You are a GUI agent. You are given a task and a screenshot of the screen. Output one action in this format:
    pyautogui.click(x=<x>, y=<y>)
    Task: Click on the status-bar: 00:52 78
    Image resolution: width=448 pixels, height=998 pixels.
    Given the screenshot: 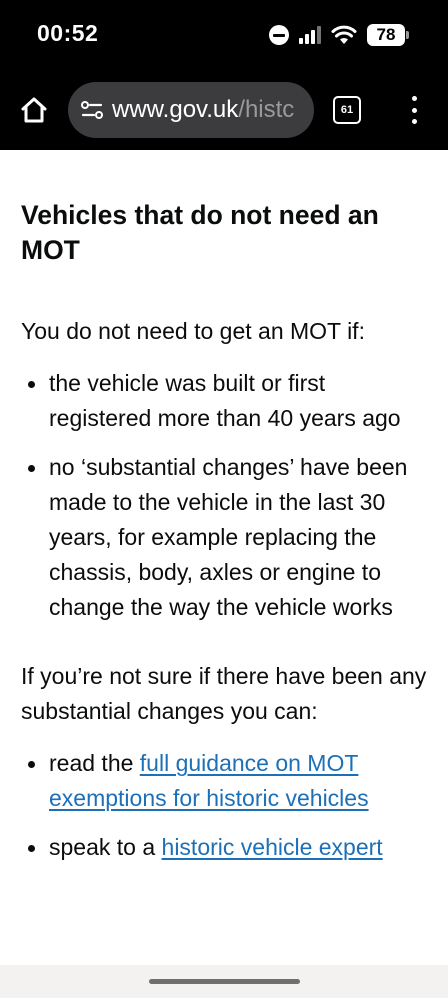 What is the action you would take?
    pyautogui.click(x=224, y=35)
    